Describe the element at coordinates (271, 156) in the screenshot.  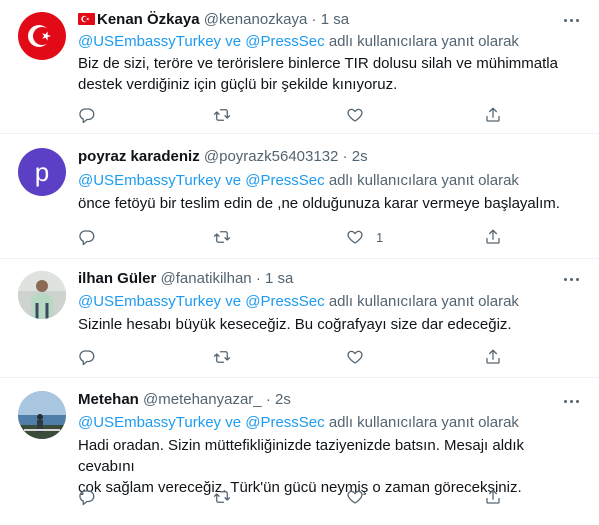
I see `user-handle: @poyrazk56403132` at that location.